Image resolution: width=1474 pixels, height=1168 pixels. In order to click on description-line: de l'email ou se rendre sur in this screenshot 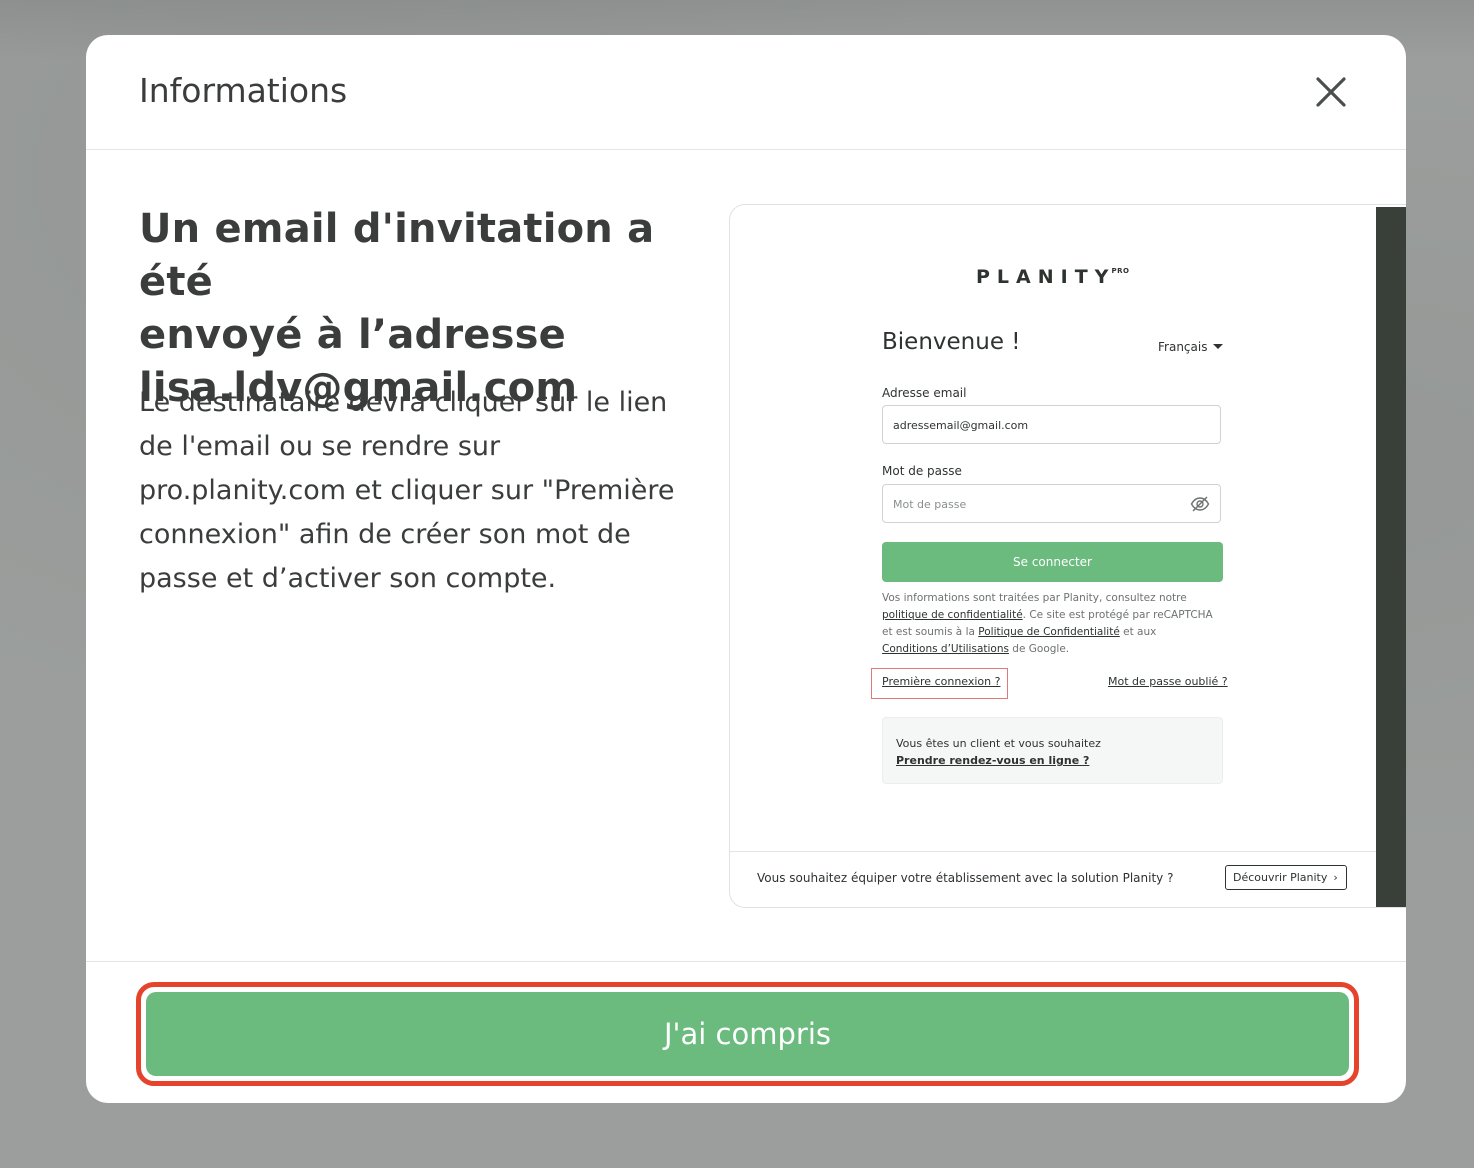, I will do `click(320, 446)`.